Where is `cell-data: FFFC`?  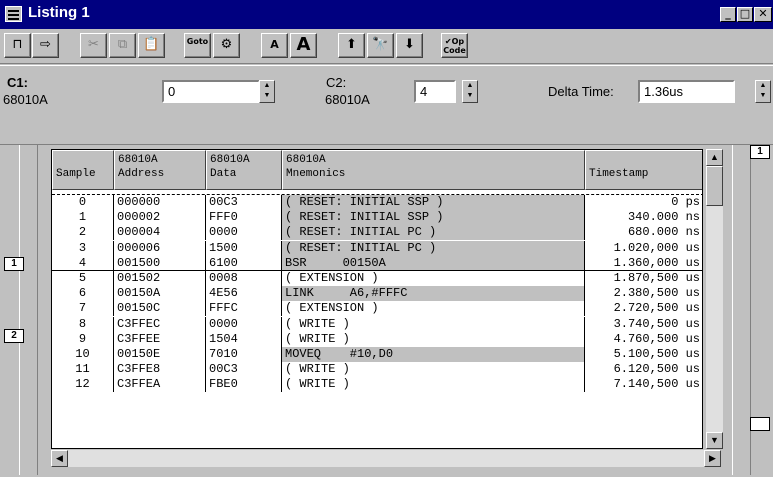 cell-data: FFFC is located at coordinates (244, 309).